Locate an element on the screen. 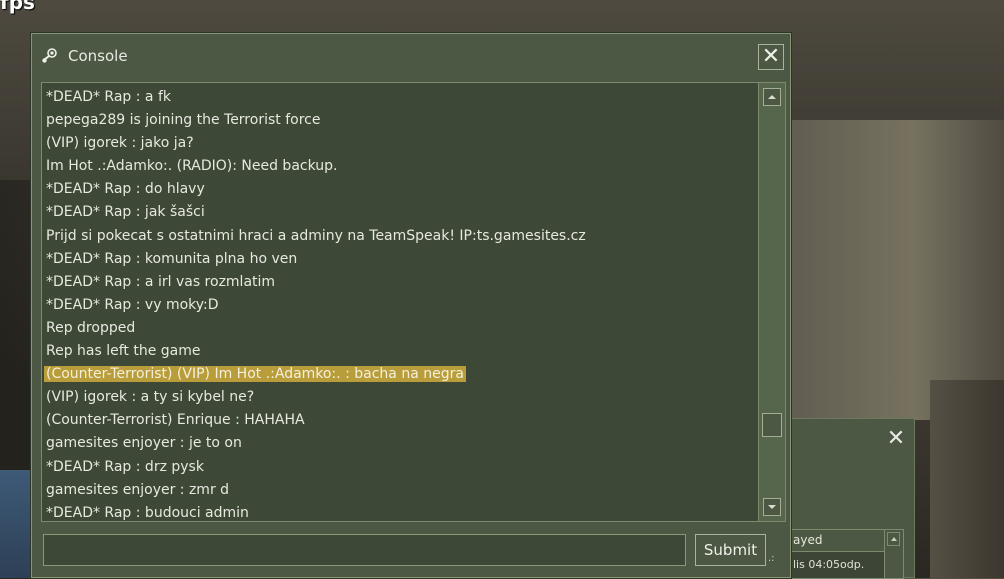  log-line: (VIP) igorek : a ty si kybel ne? is located at coordinates (402, 397).